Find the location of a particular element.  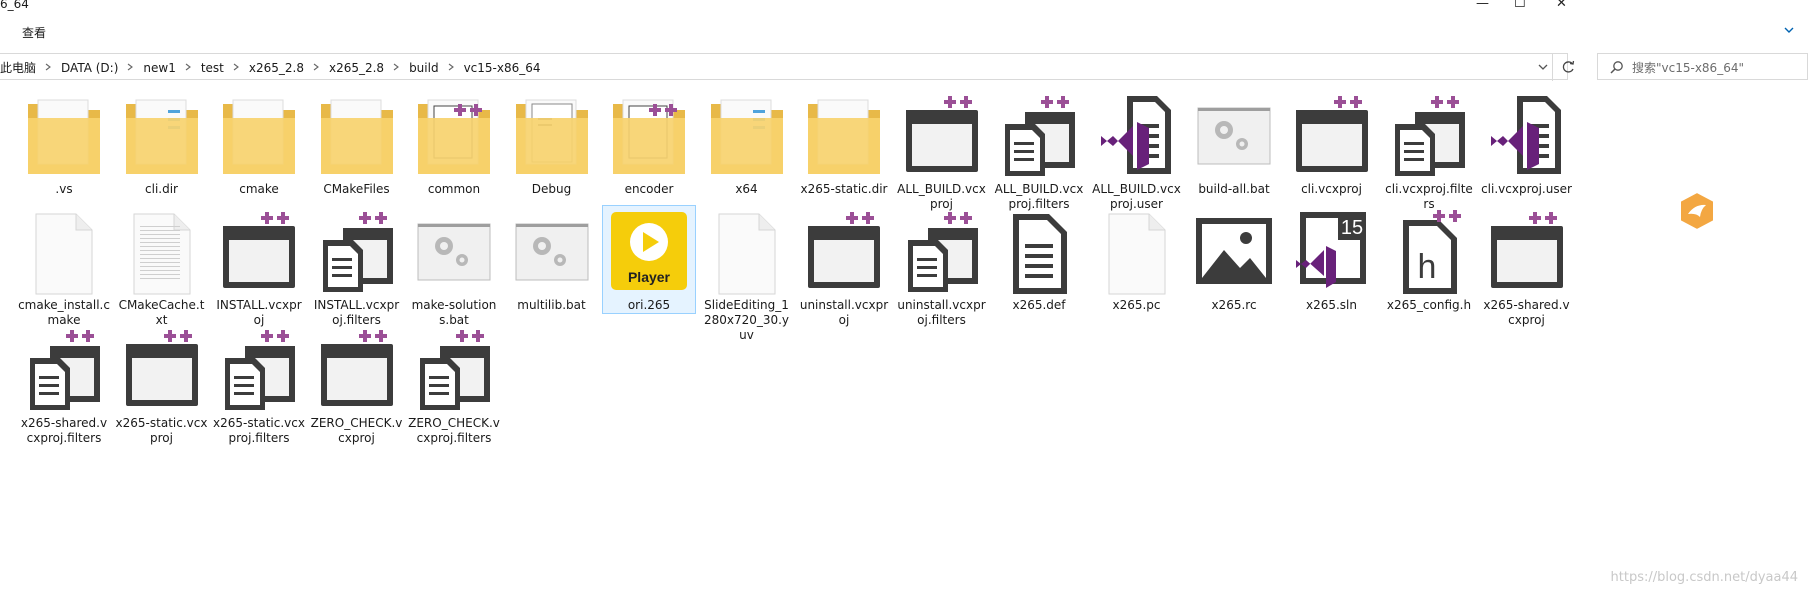

file-name: cli.dir is located at coordinates (161, 189).